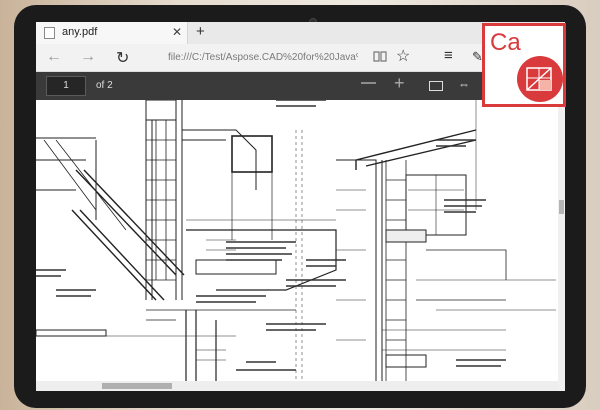  I want to click on zoom-in-button: +, so click(399, 83).